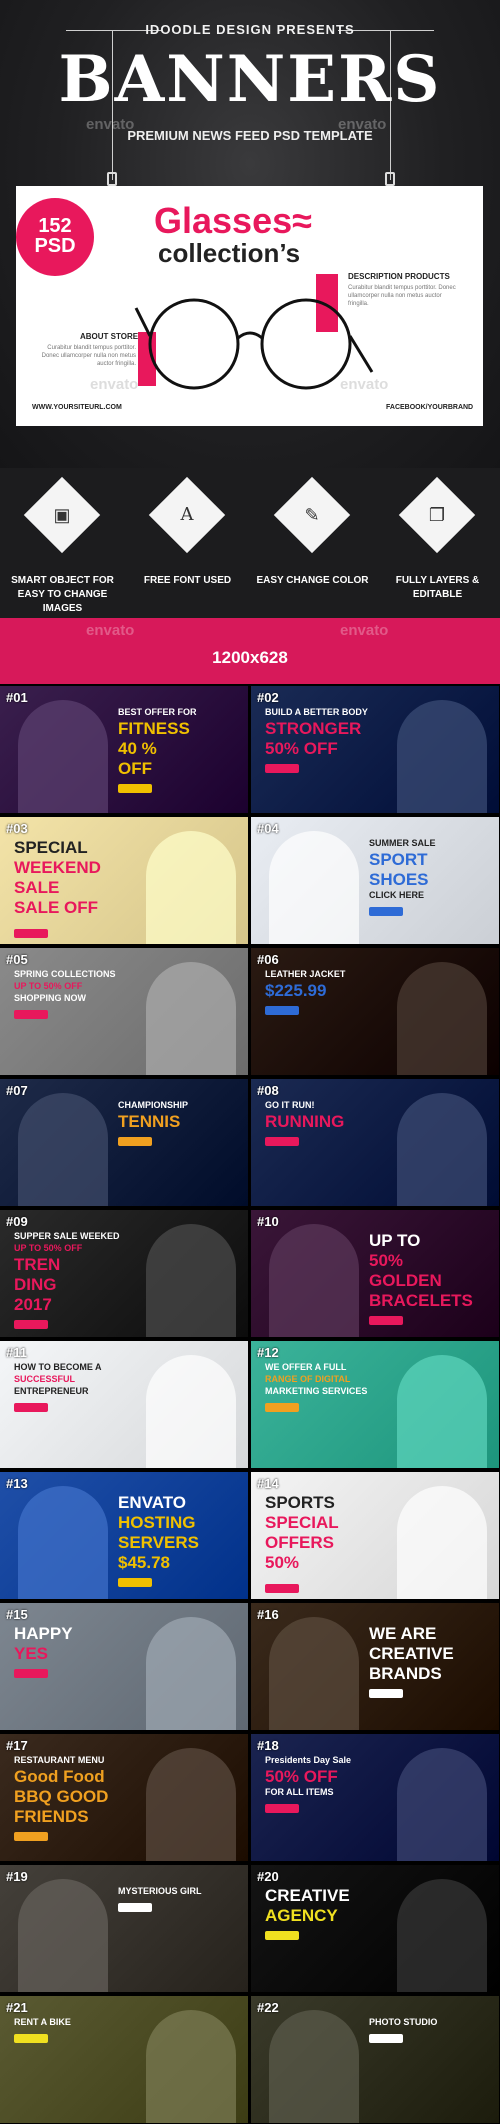 This screenshot has height=2124, width=500. I want to click on banner-text: SPORTS, so click(300, 1502).